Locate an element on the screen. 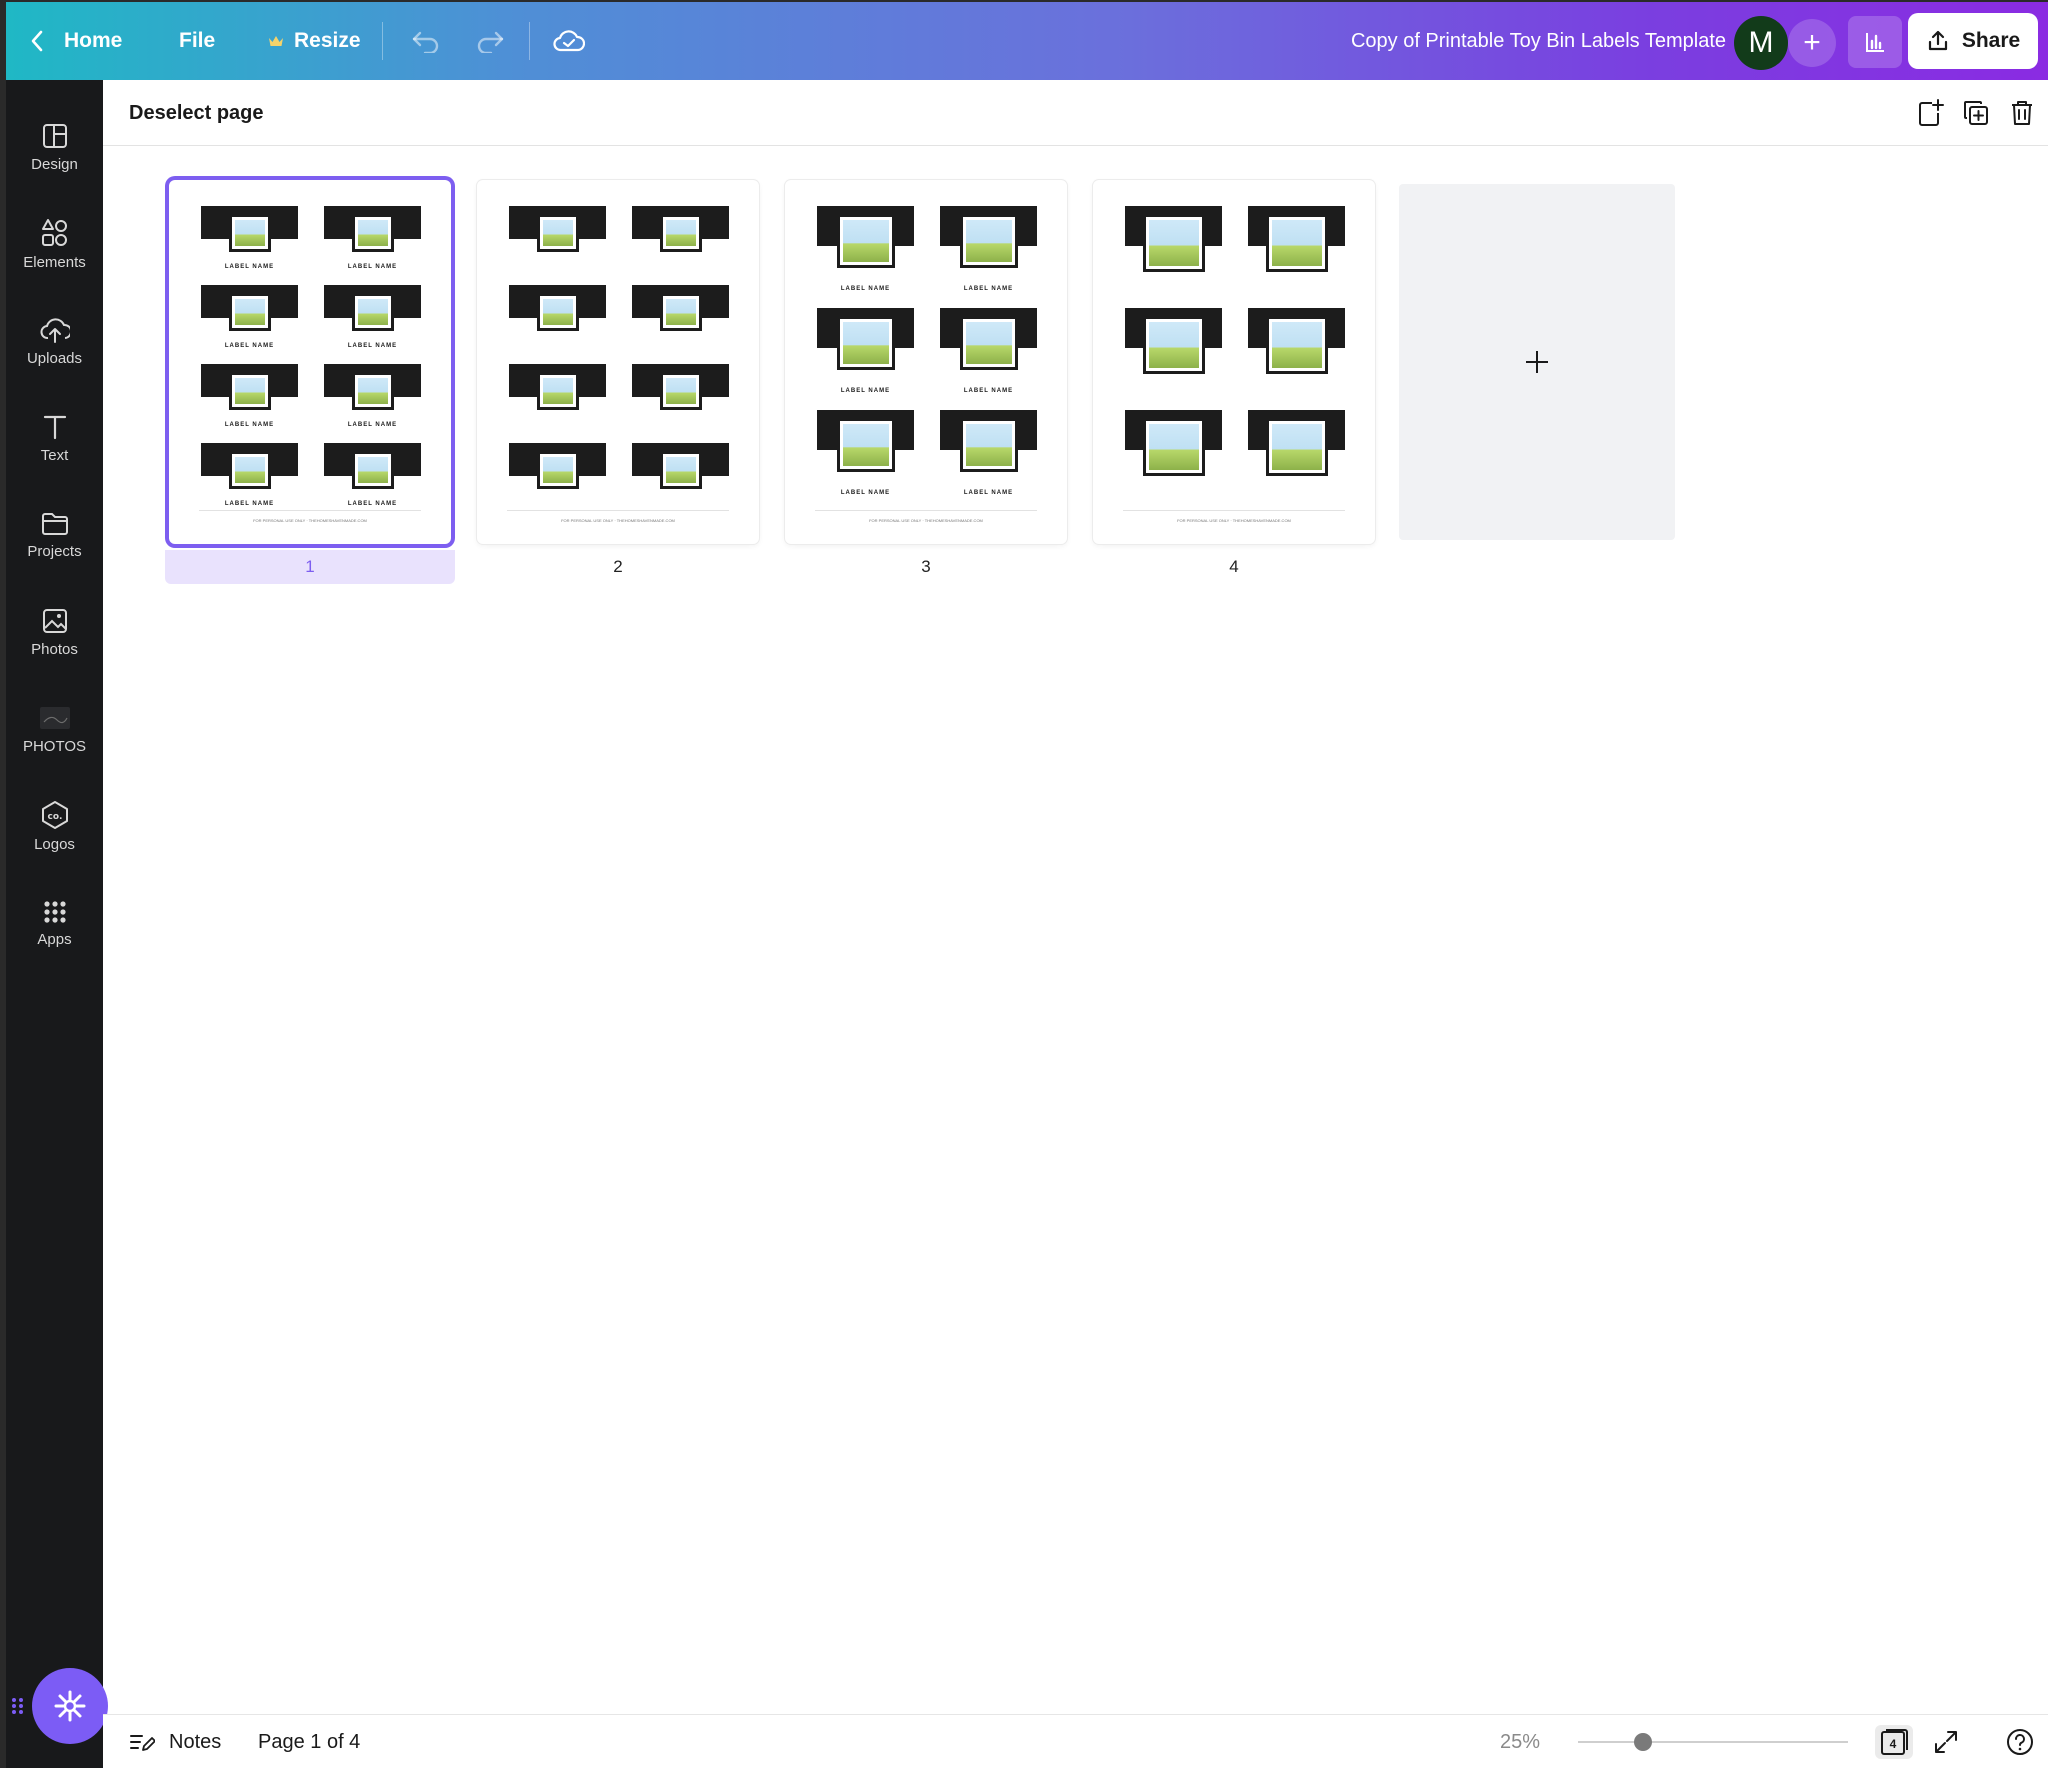 The height and width of the screenshot is (1768, 2048). file-menu-button: File is located at coordinates (197, 41).